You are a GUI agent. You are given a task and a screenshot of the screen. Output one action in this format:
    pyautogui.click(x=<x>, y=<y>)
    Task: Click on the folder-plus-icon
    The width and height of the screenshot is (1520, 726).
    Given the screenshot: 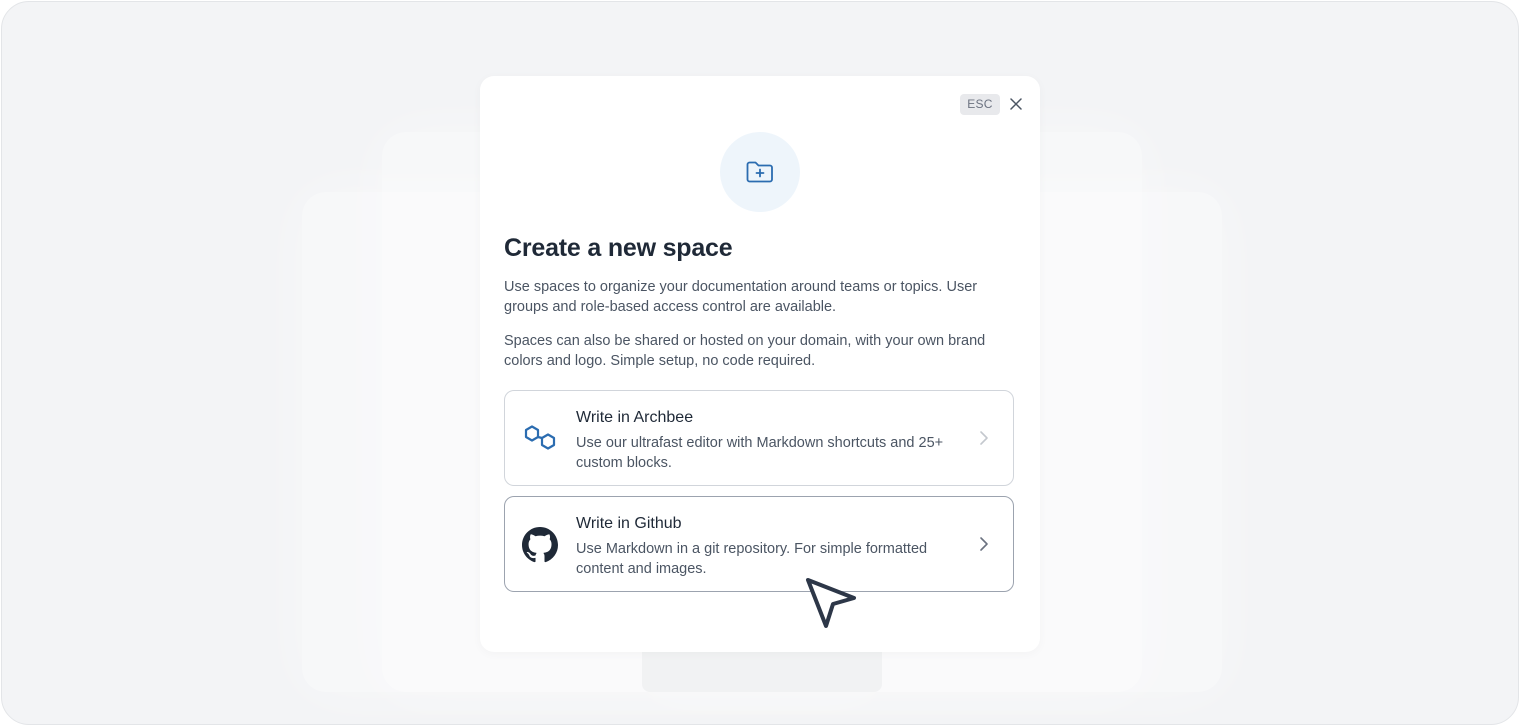 What is the action you would take?
    pyautogui.click(x=759, y=172)
    